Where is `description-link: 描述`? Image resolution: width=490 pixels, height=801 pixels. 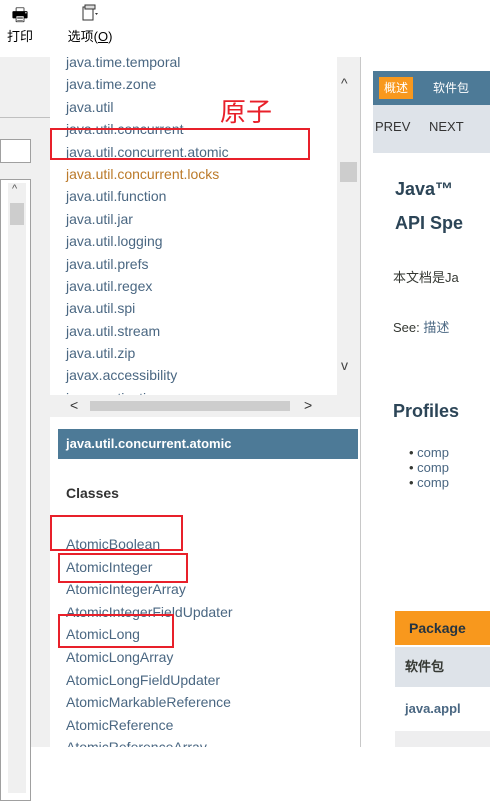
description-link: 描述 is located at coordinates (436, 327).